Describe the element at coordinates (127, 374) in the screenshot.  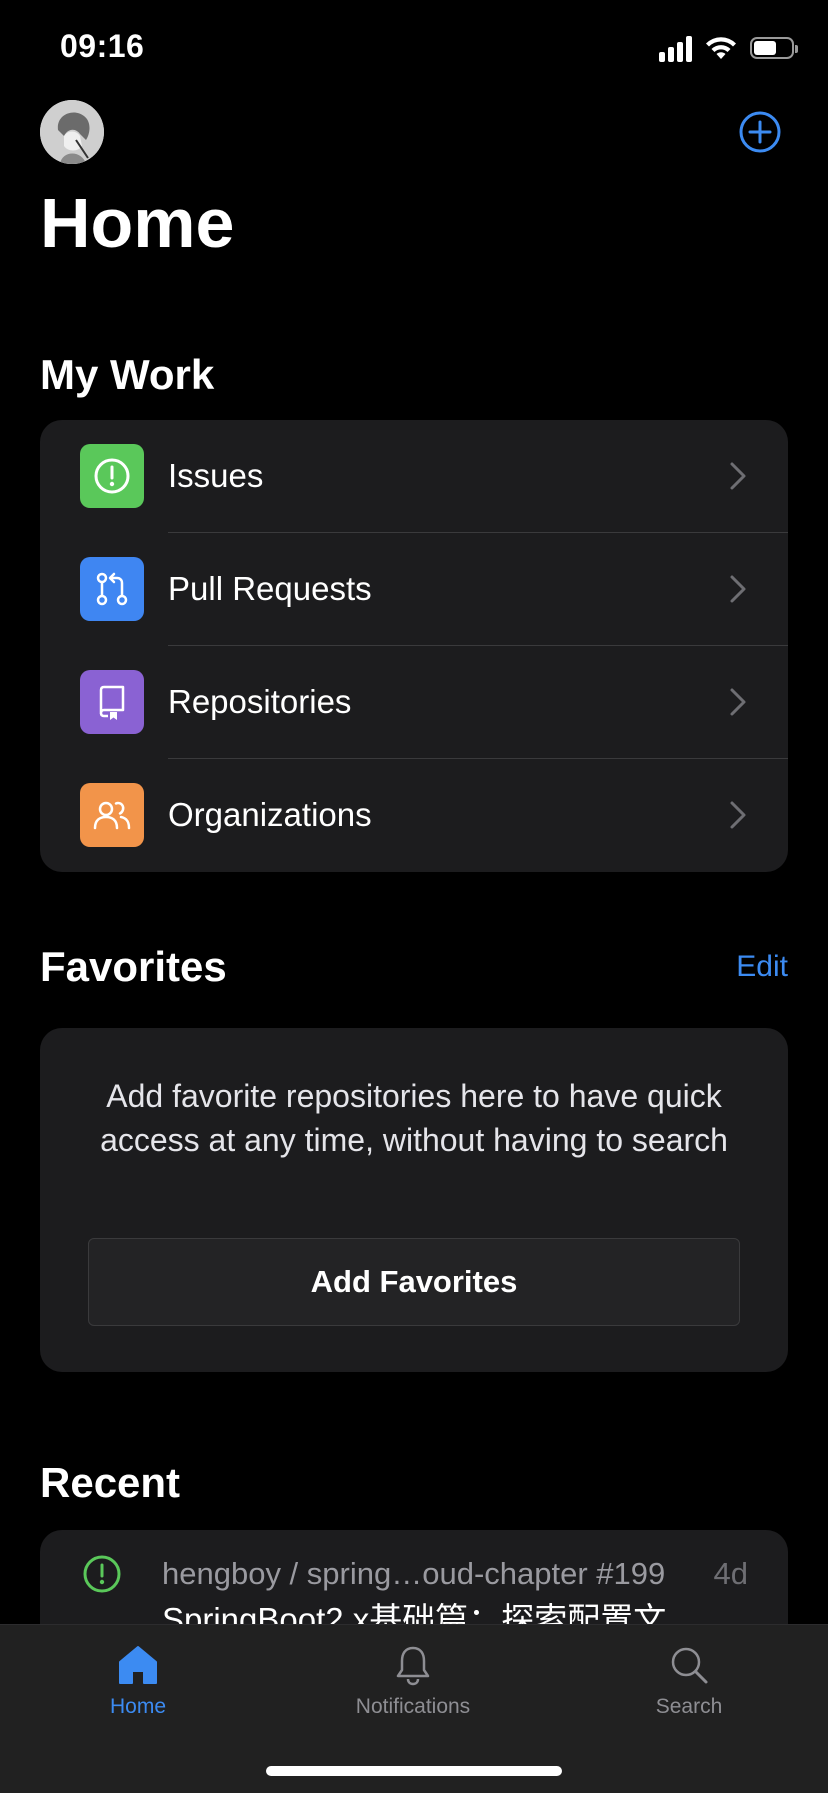
I see `section-title-my-work: My Work` at that location.